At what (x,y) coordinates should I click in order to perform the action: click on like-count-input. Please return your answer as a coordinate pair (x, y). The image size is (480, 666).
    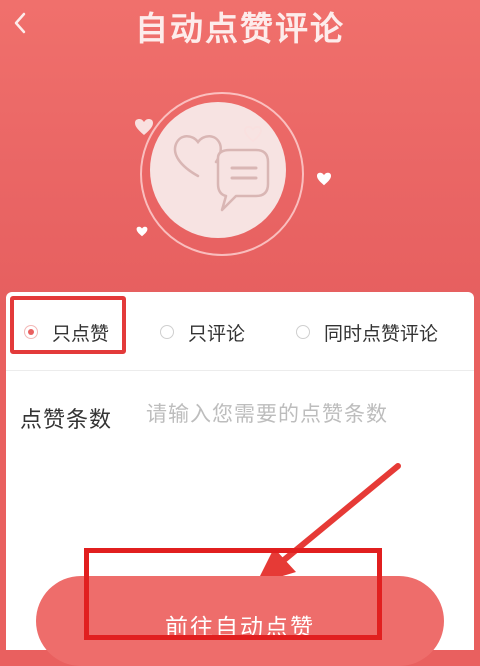
    Looking at the image, I should click on (301, 414).